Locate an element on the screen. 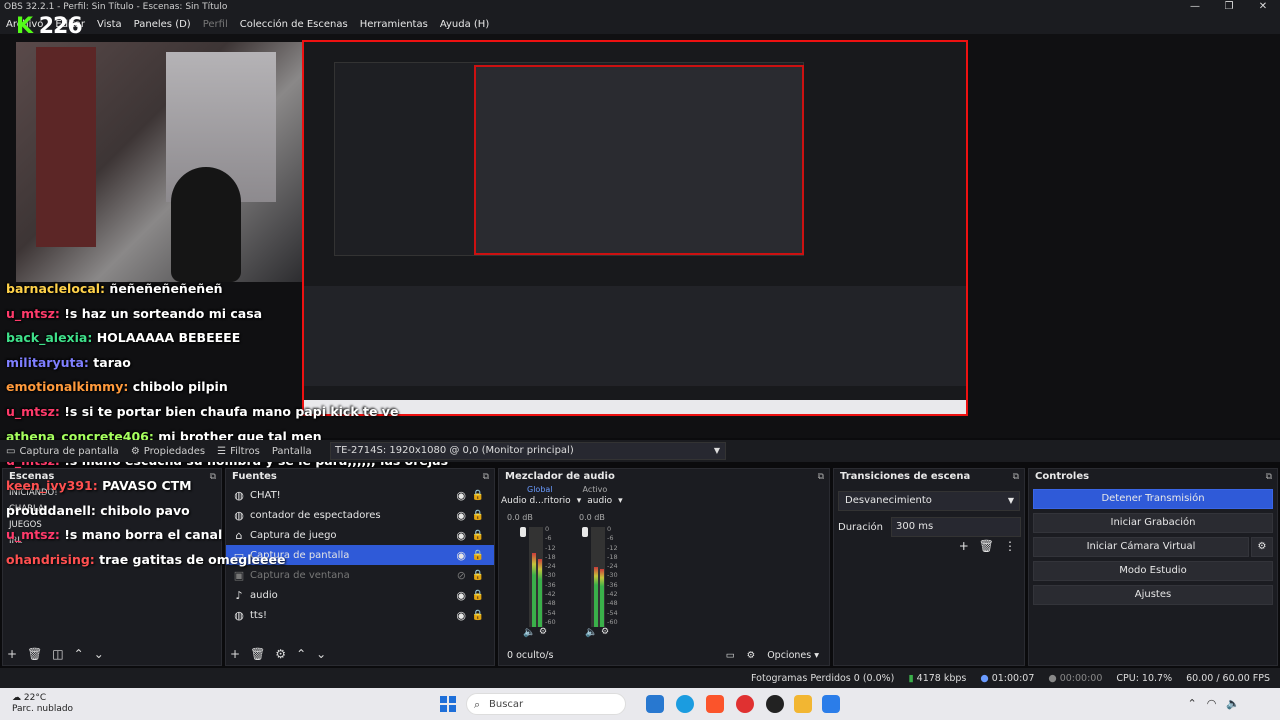  bitrate: 4178 kbps is located at coordinates (941, 678).